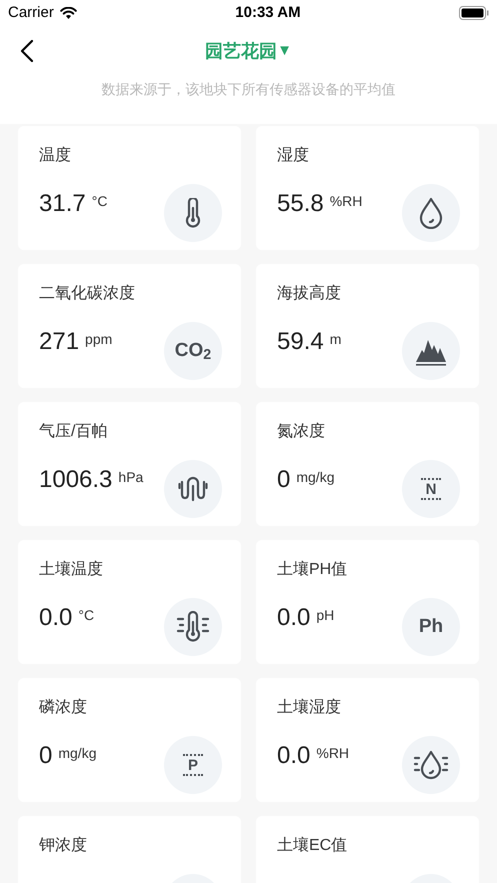 Image resolution: width=497 pixels, height=883 pixels. What do you see at coordinates (312, 846) in the screenshot?
I see `sensor-label: 土壤EC值` at bounding box center [312, 846].